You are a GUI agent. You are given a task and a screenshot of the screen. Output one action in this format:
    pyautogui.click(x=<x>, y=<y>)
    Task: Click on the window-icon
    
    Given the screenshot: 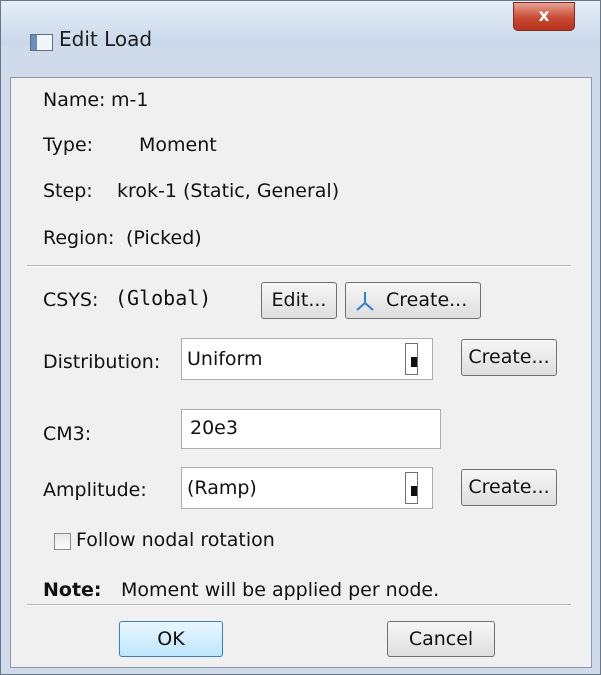 What is the action you would take?
    pyautogui.click(x=41, y=42)
    